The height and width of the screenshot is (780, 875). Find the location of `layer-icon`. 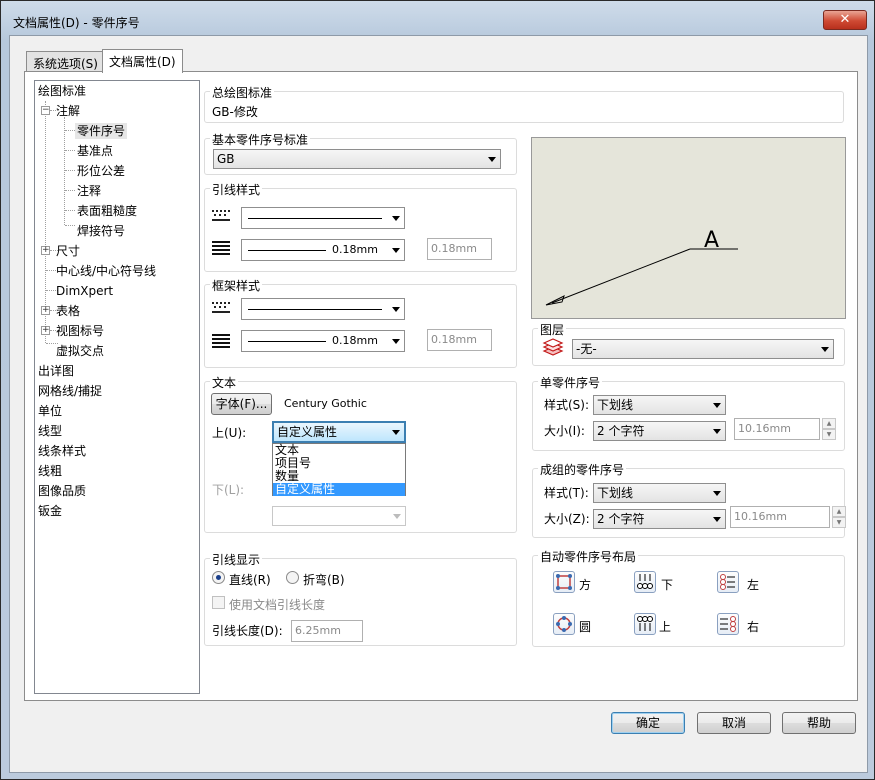

layer-icon is located at coordinates (553, 347).